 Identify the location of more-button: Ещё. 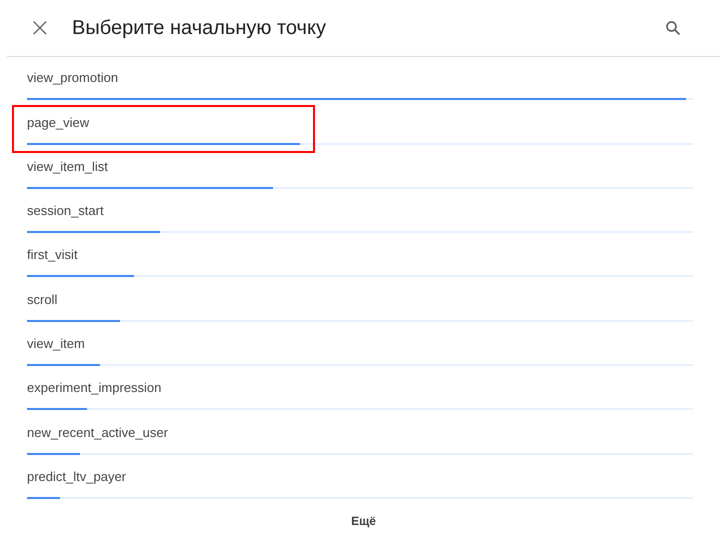
(363, 521).